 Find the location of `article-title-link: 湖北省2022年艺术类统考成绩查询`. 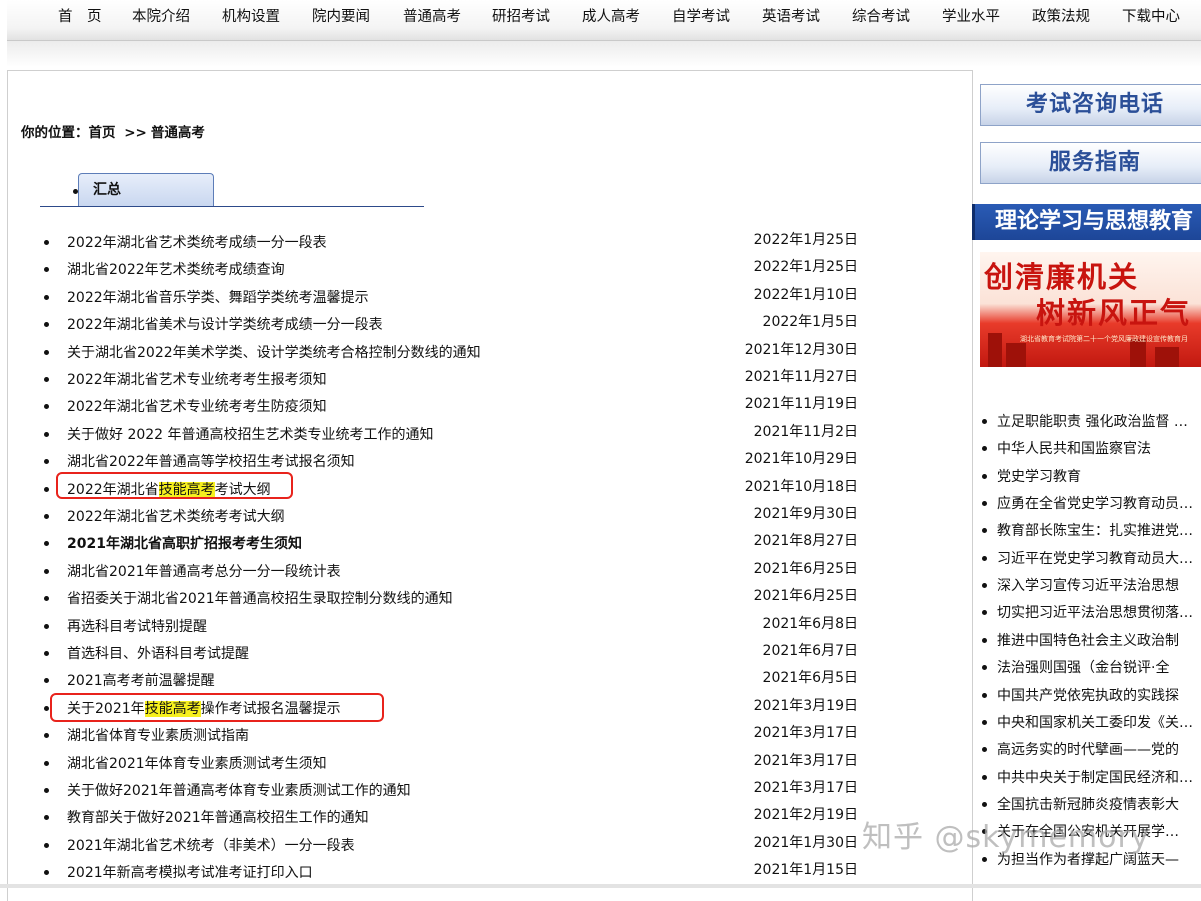

article-title-link: 湖北省2022年艺术类统考成绩查询 is located at coordinates (176, 269).